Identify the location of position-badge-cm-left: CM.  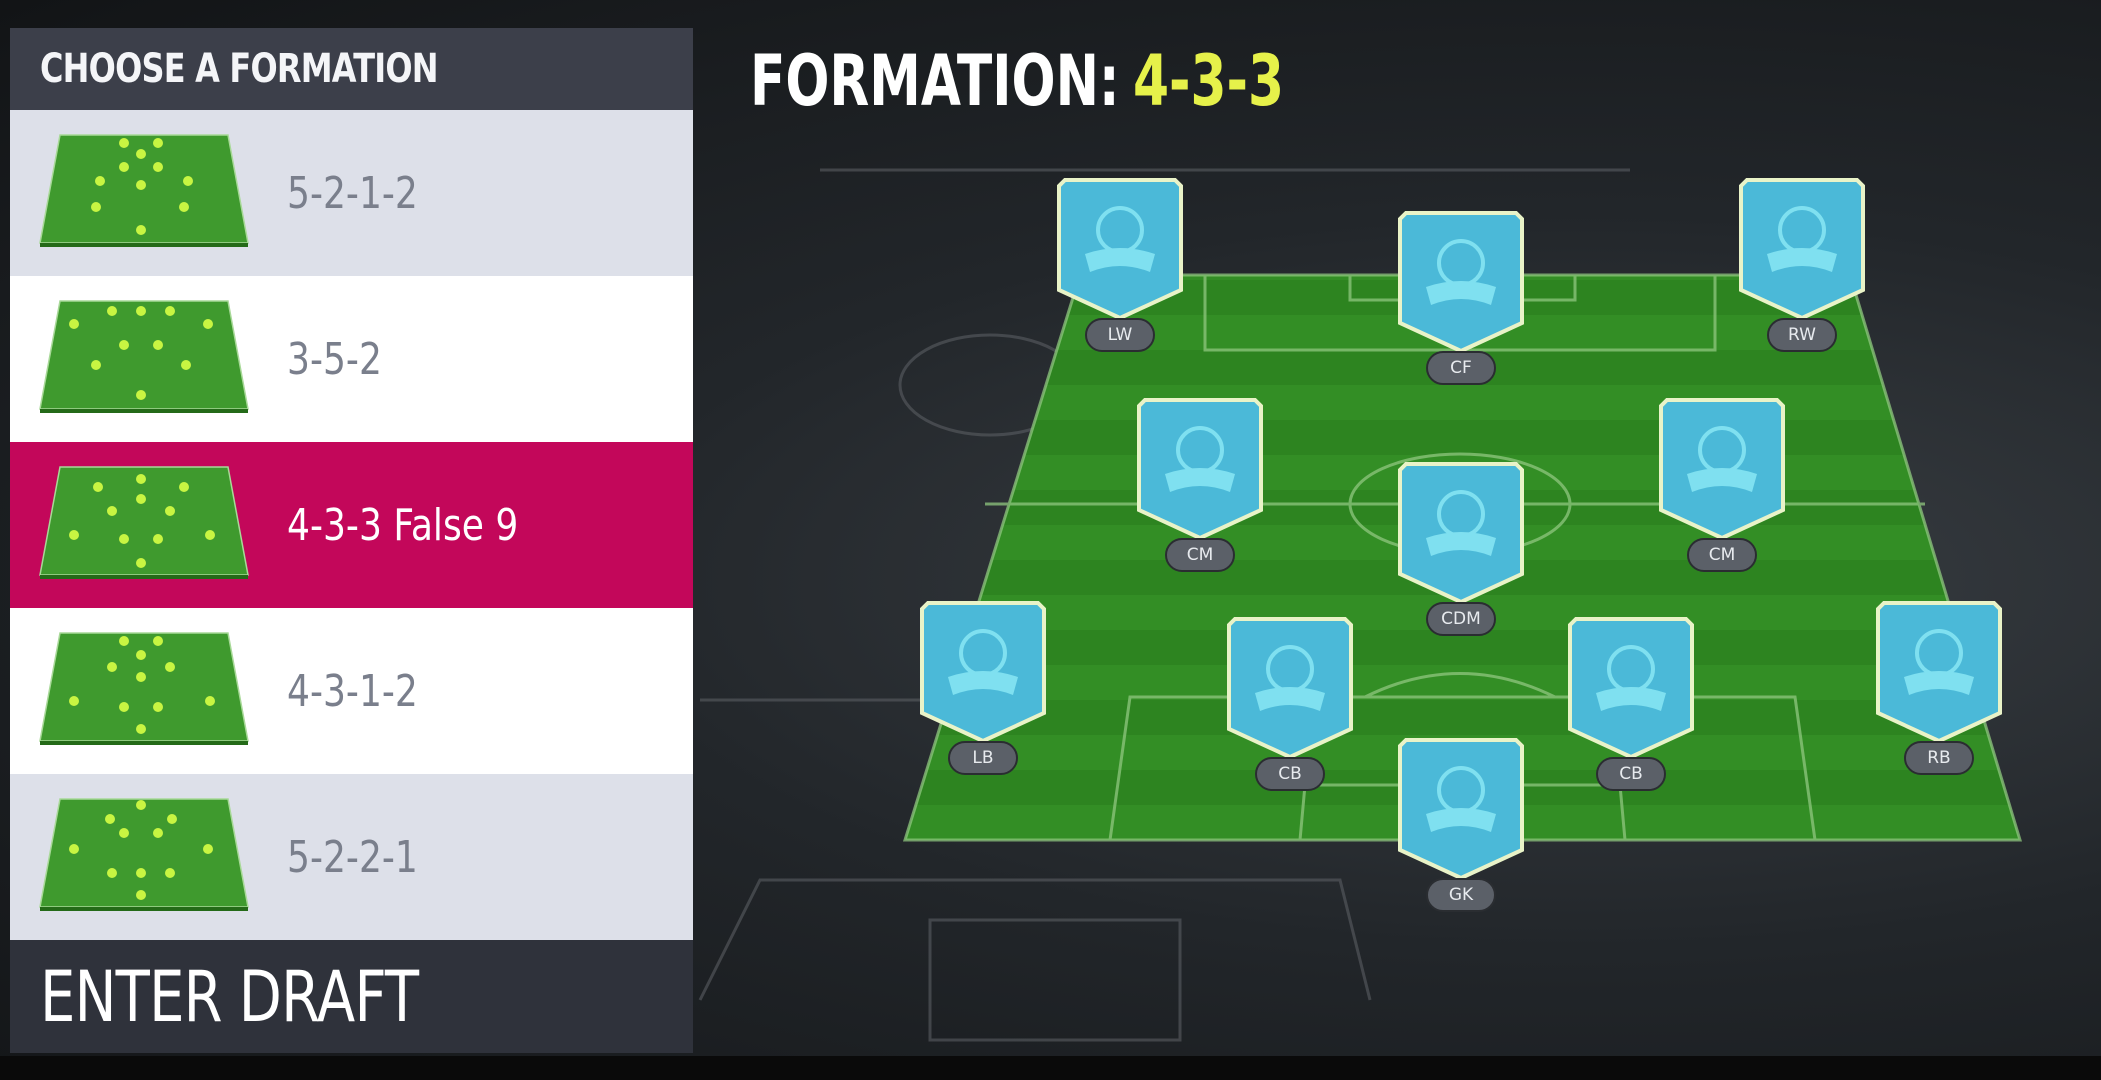
(1200, 555).